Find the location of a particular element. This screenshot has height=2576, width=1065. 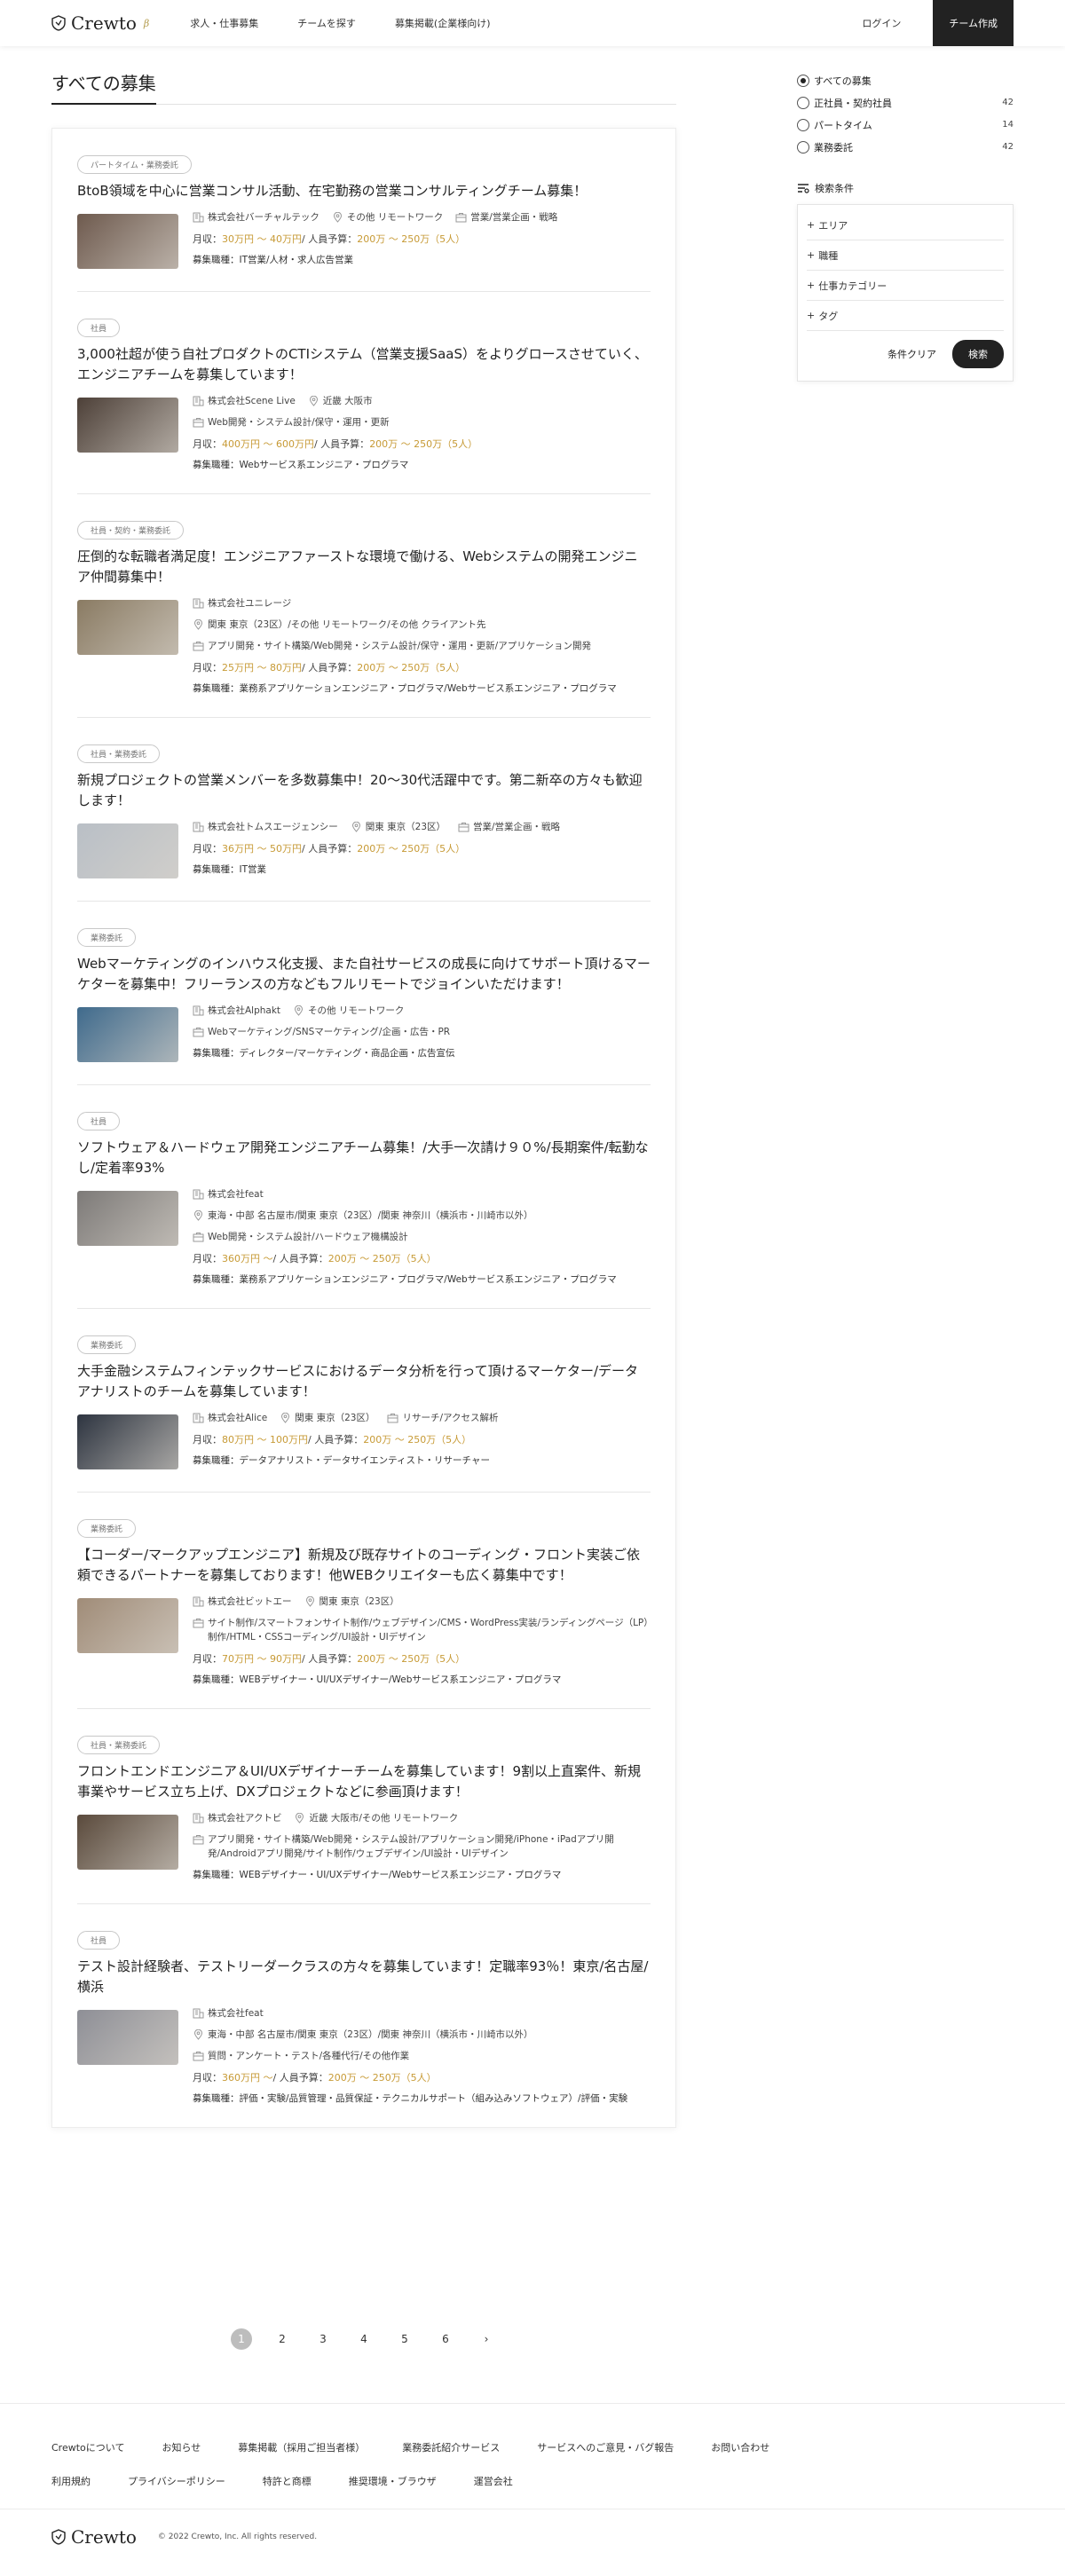

salary-row: 月収：80万円 〜 100万円/ 人員予算：200万 〜 250万（5人） is located at coordinates (422, 1439).